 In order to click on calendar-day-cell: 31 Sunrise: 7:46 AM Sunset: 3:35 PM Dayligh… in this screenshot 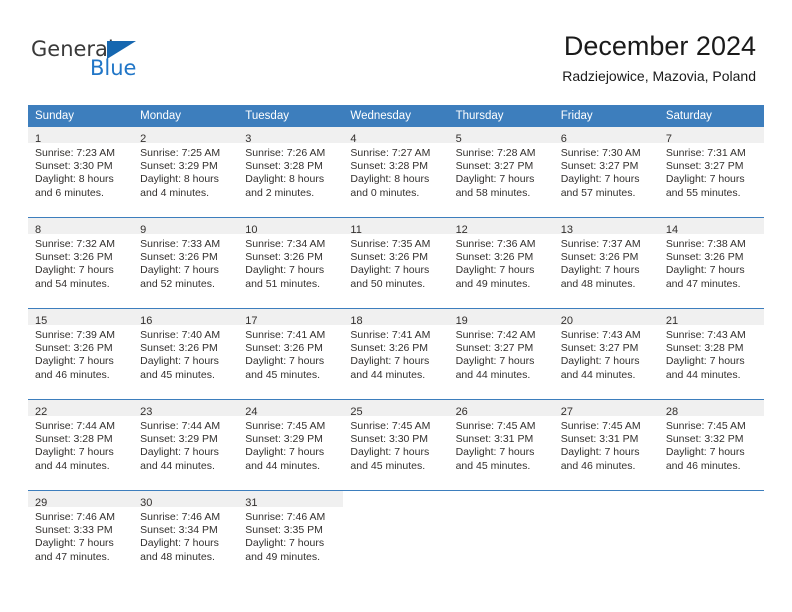, I will do `click(291, 532)`.